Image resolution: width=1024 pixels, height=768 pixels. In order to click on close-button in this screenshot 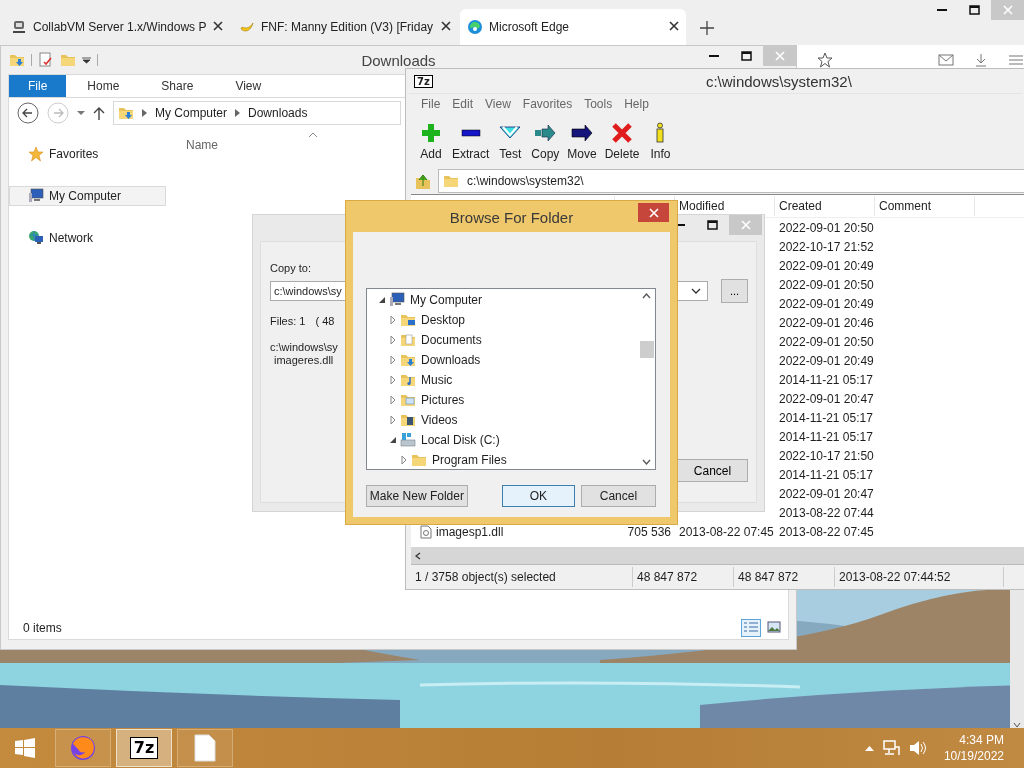, I will do `click(653, 212)`.